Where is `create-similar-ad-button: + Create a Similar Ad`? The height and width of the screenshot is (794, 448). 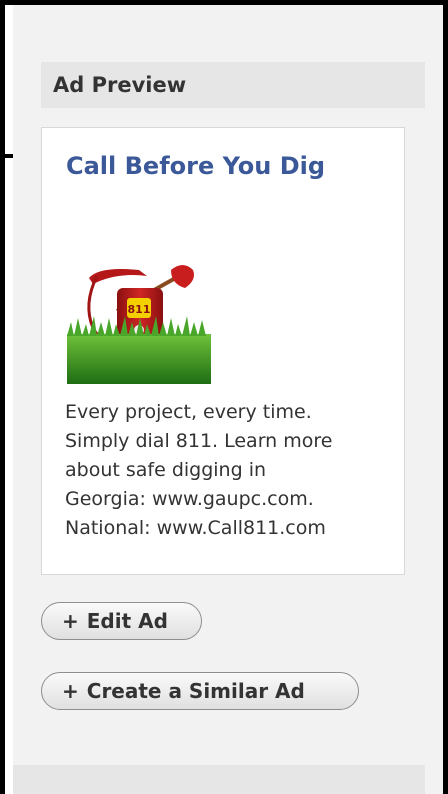 create-similar-ad-button: + Create a Similar Ad is located at coordinates (200, 691).